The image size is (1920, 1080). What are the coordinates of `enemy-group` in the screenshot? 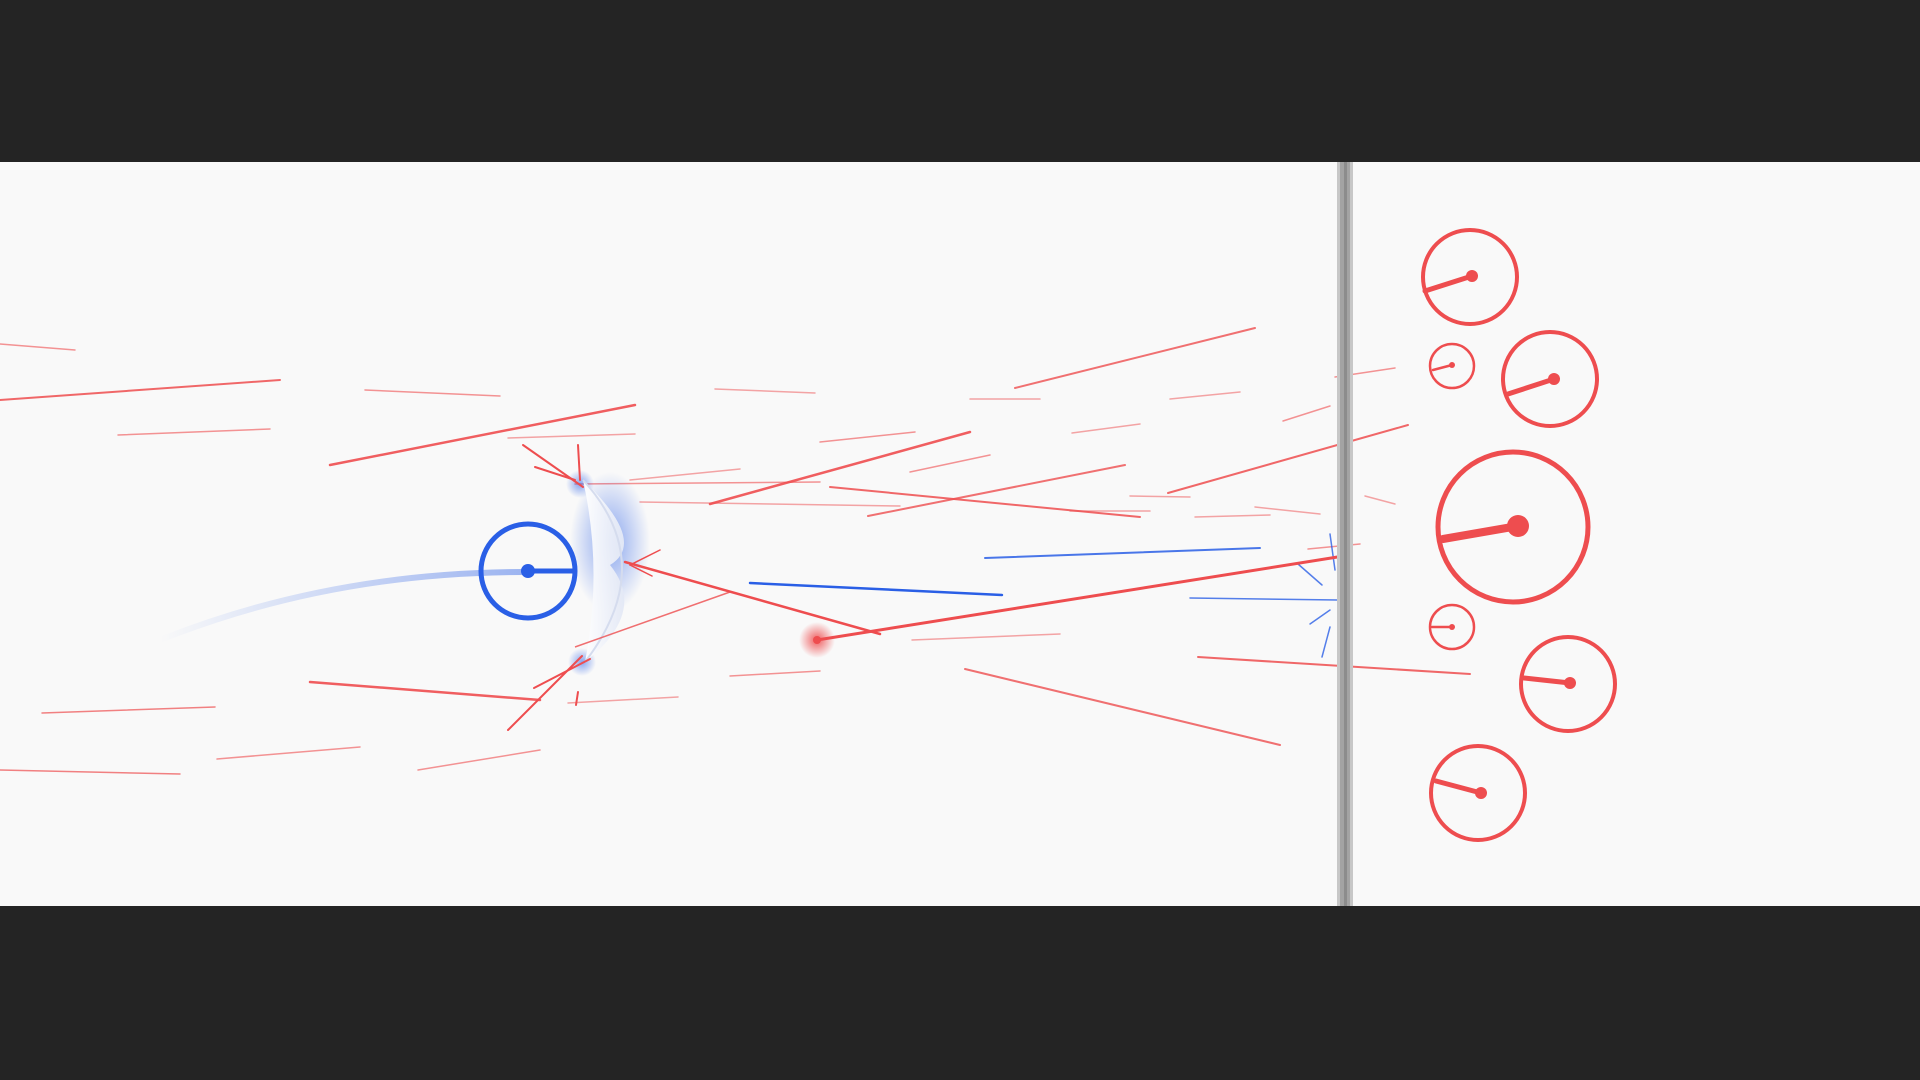 It's located at (1519, 535).